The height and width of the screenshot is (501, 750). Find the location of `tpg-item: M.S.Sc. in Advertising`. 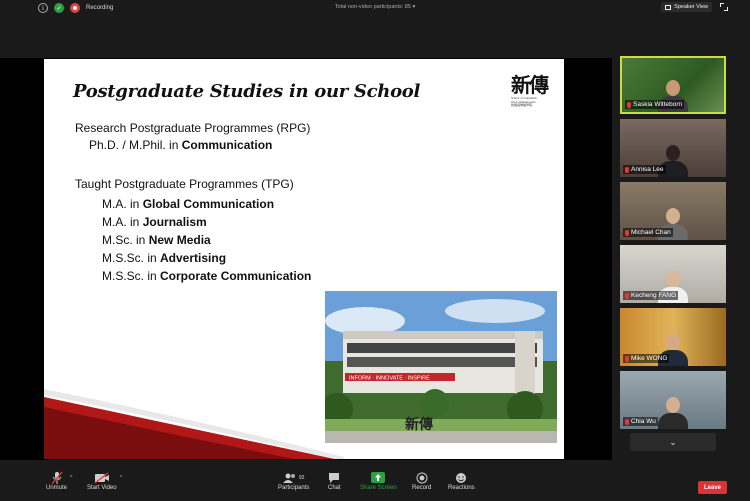

tpg-item: M.S.Sc. in Advertising is located at coordinates (164, 258).